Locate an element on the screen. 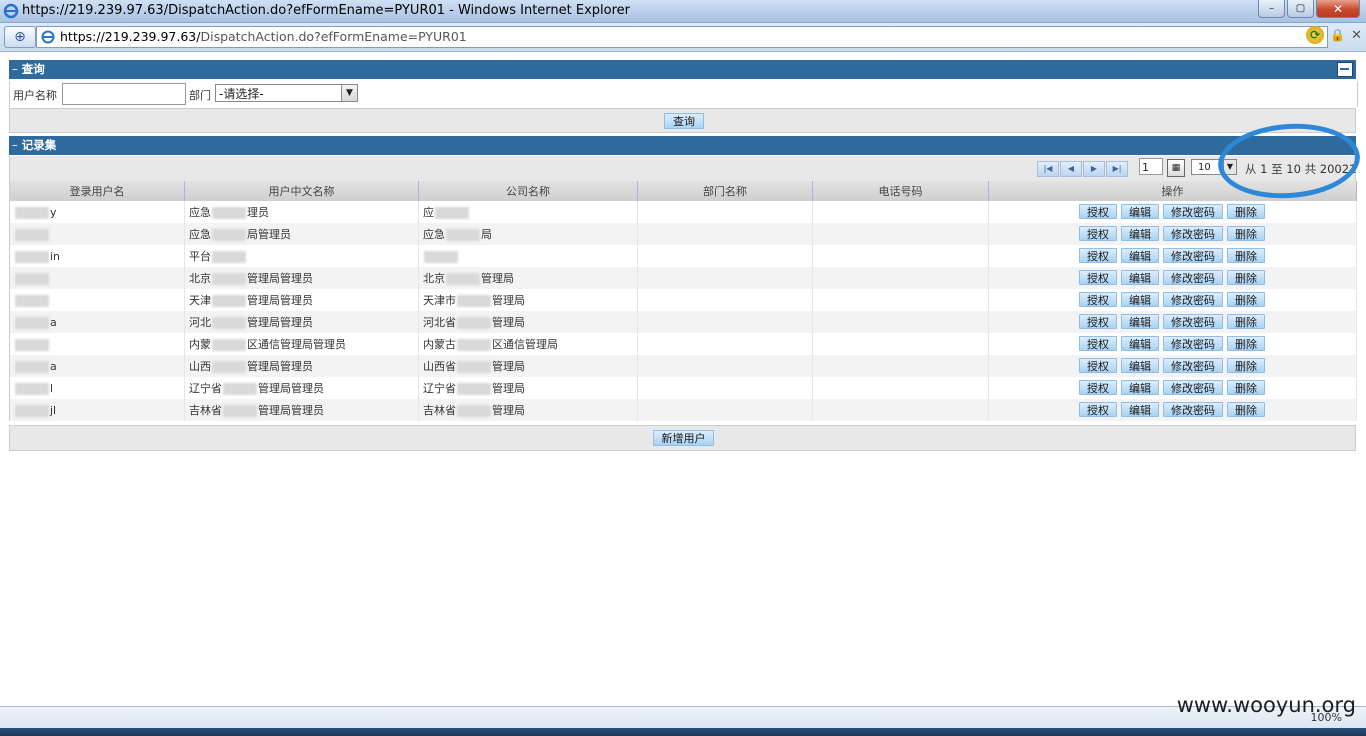 Image resolution: width=1366 pixels, height=736 pixels. chinese-name-part: 管理局管理员 is located at coordinates (280, 322).